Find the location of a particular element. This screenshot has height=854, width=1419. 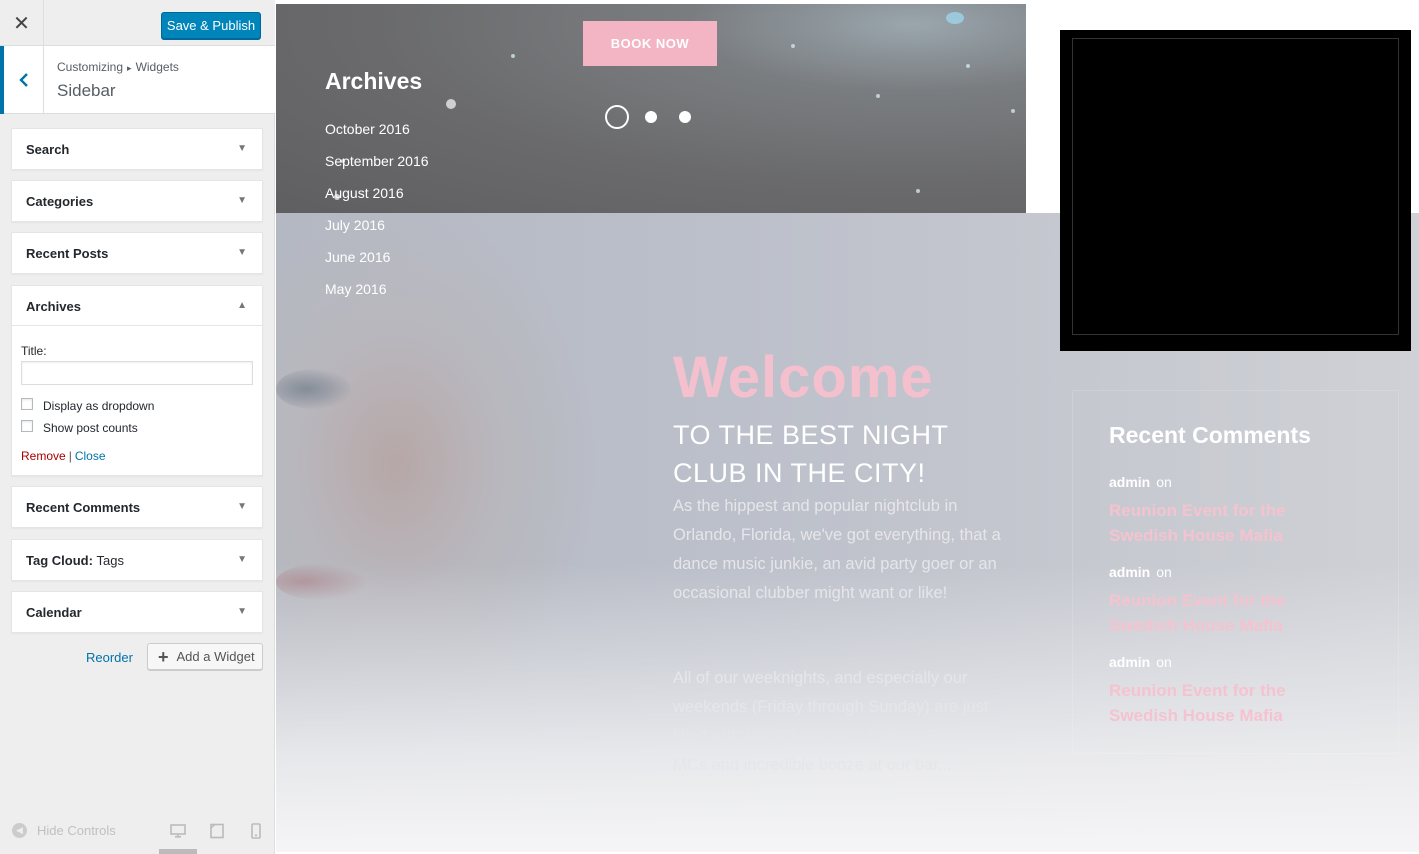

archive-link: September 2016 is located at coordinates (377, 169).